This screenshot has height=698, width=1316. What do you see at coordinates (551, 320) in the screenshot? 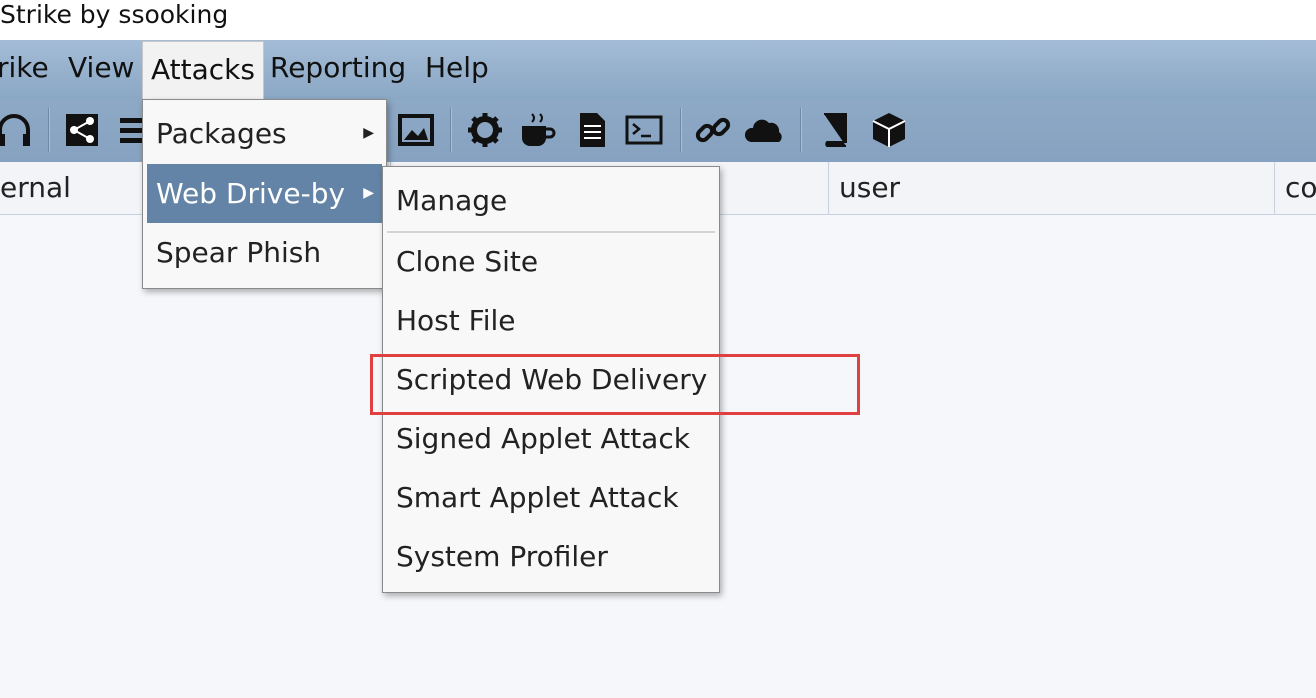
I see `menu-item-host-file: Host File` at bounding box center [551, 320].